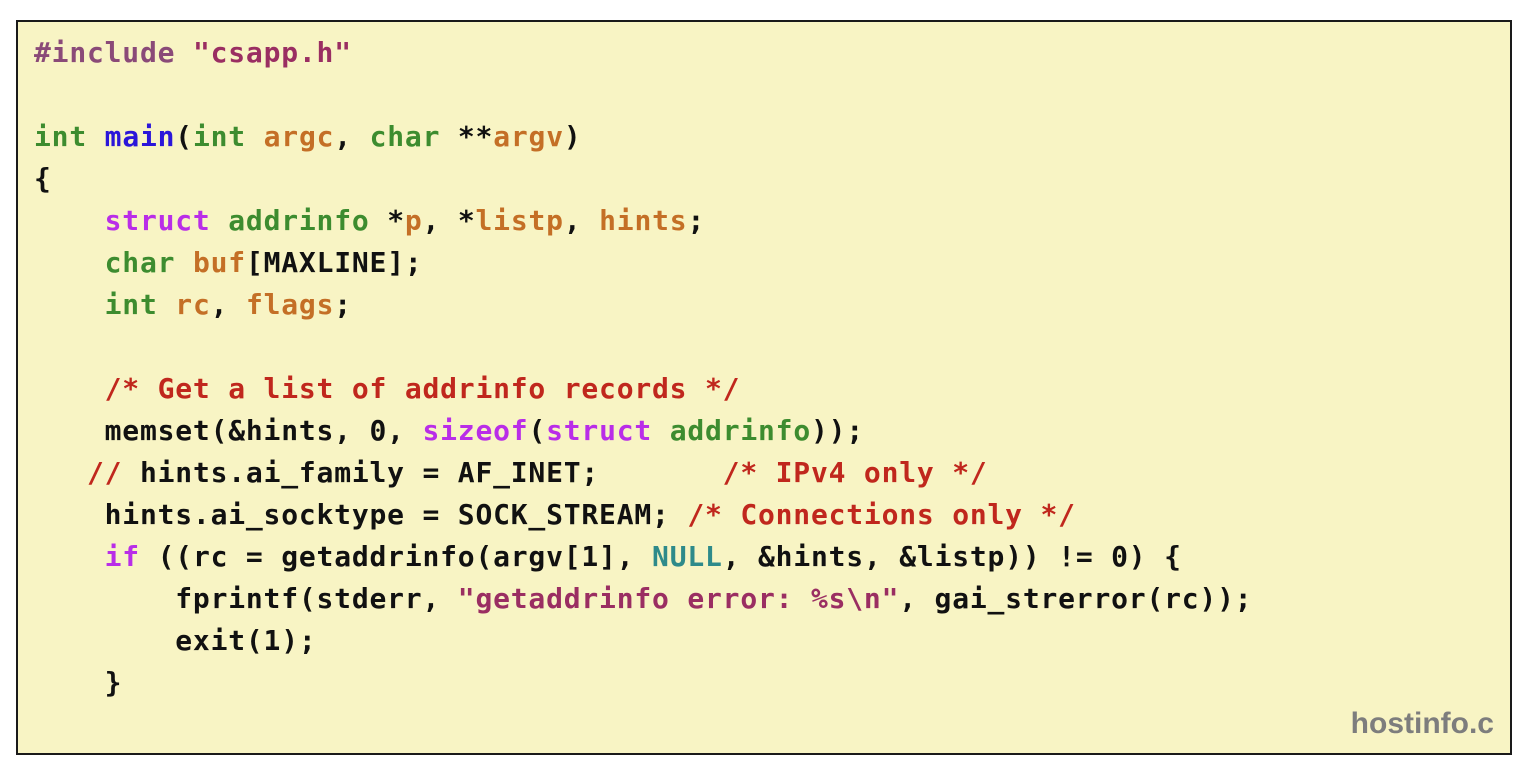  Describe the element at coordinates (475, 430) in the screenshot. I see `keyword: sizeof` at that location.